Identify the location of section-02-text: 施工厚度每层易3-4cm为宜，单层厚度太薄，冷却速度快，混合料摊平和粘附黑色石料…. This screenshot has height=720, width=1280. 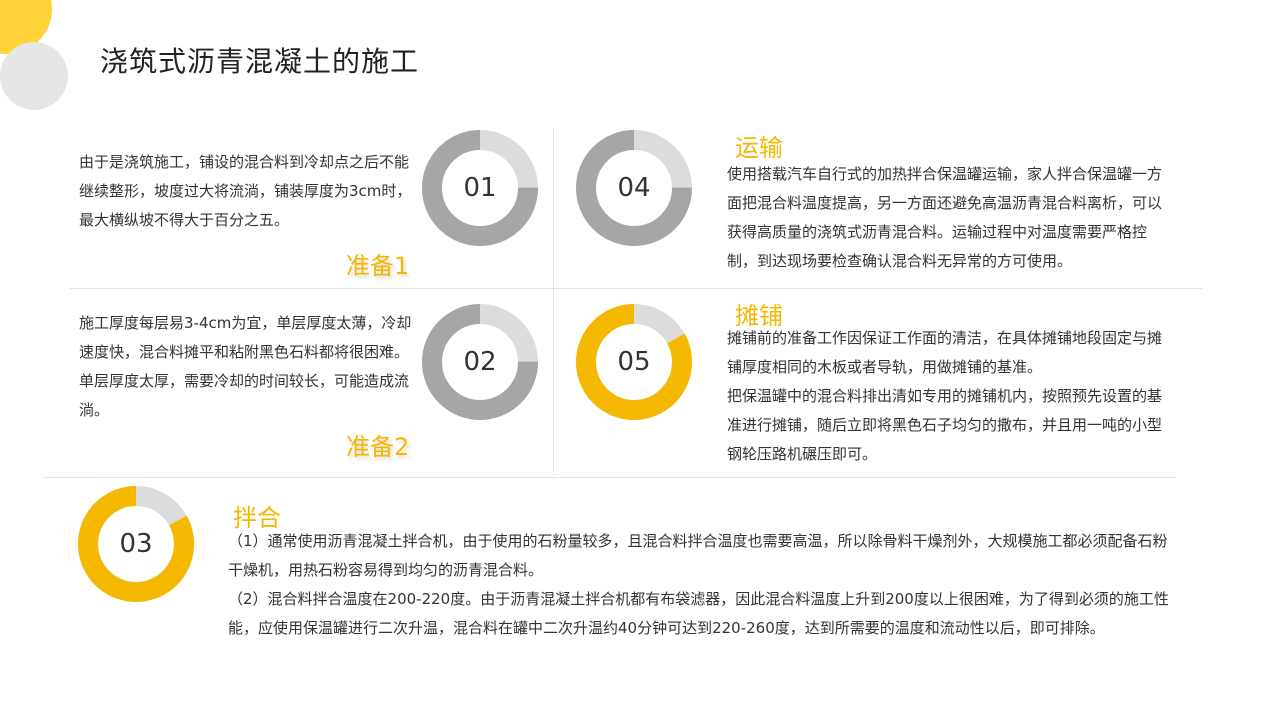
(247, 367).